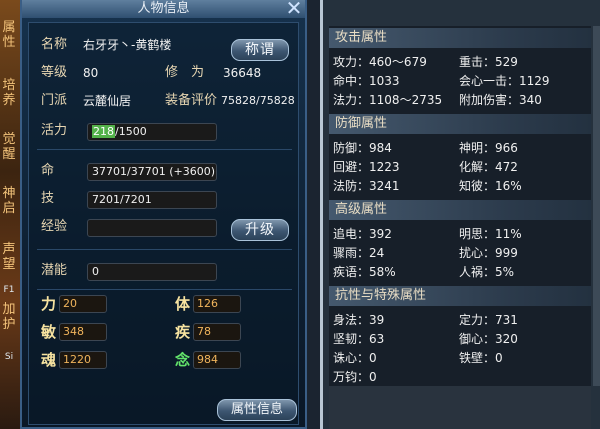 This screenshot has width=600, height=429. What do you see at coordinates (49, 332) in the screenshot?
I see `stat-label-agility: 敏` at bounding box center [49, 332].